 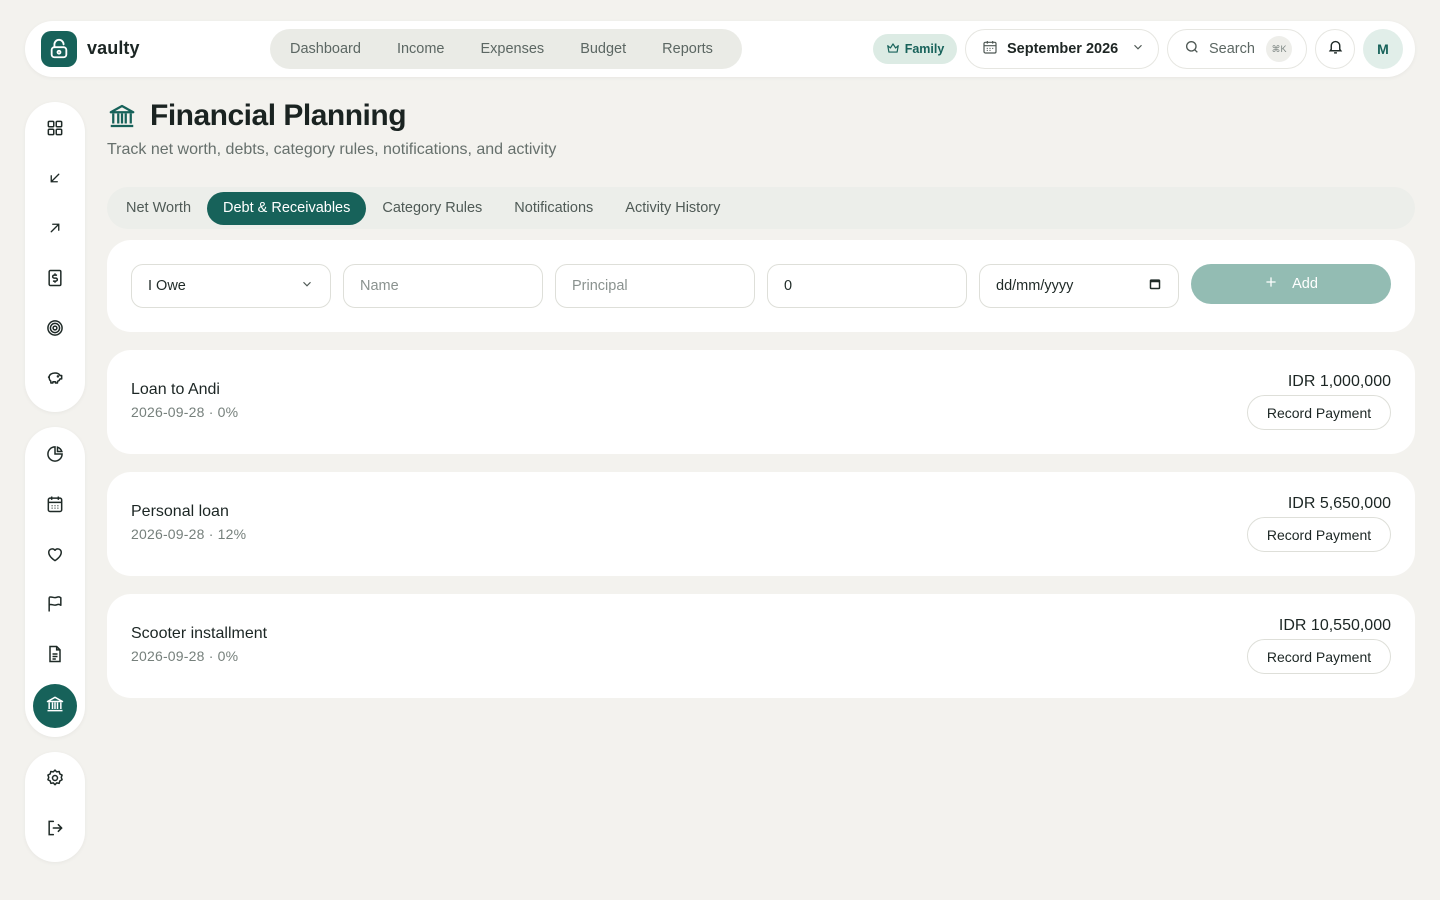 I want to click on nav-dashboard: Dashboard, so click(x=325, y=49).